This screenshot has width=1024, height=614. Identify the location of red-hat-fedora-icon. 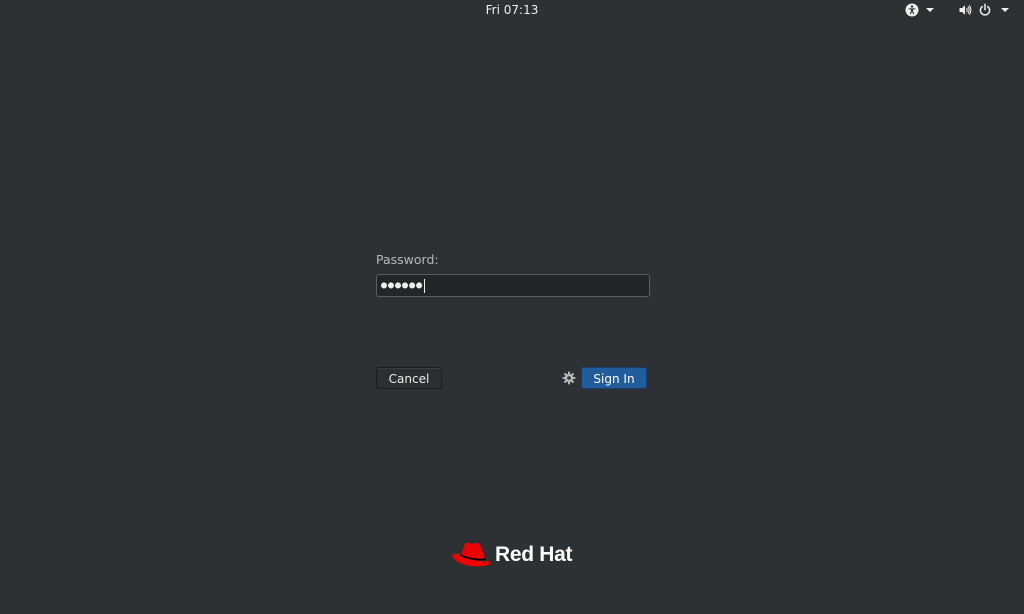
(471, 554).